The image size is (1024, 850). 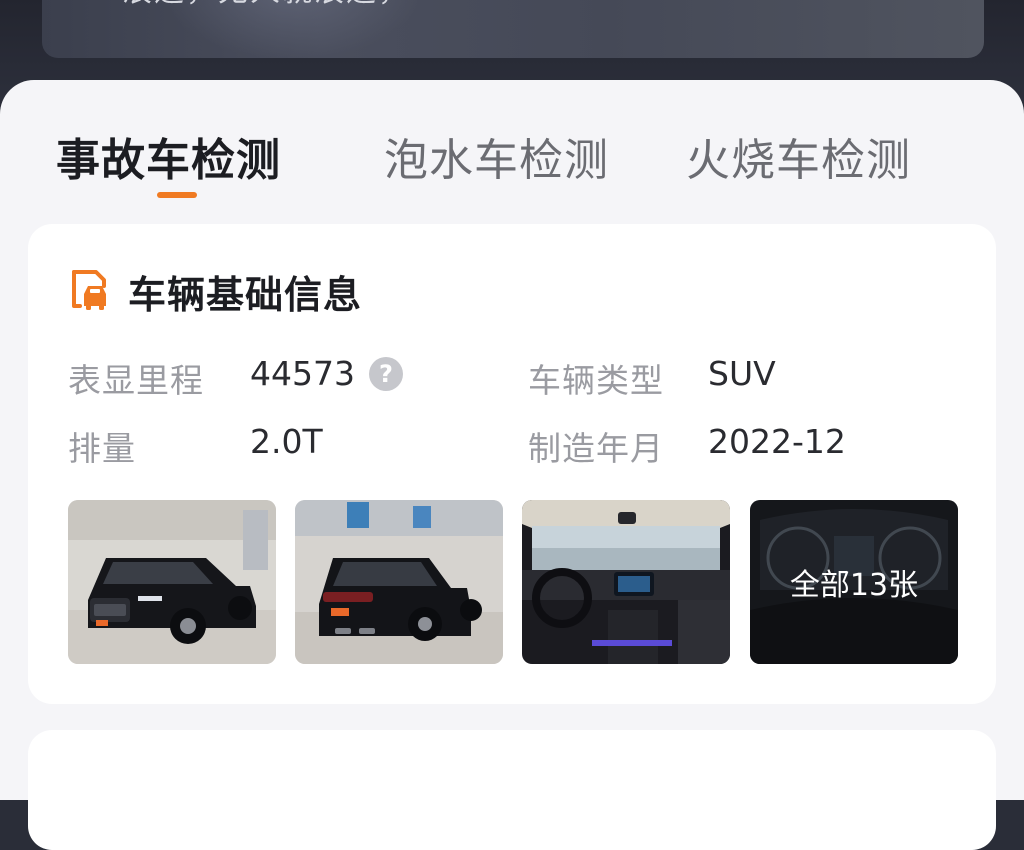 What do you see at coordinates (177, 195) in the screenshot?
I see `active-tab-indicator` at bounding box center [177, 195].